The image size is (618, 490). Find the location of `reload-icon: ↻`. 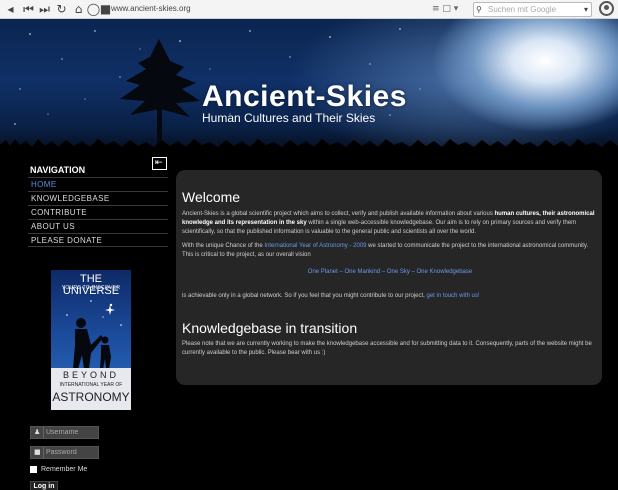

reload-icon: ↻ is located at coordinates (61, 9).